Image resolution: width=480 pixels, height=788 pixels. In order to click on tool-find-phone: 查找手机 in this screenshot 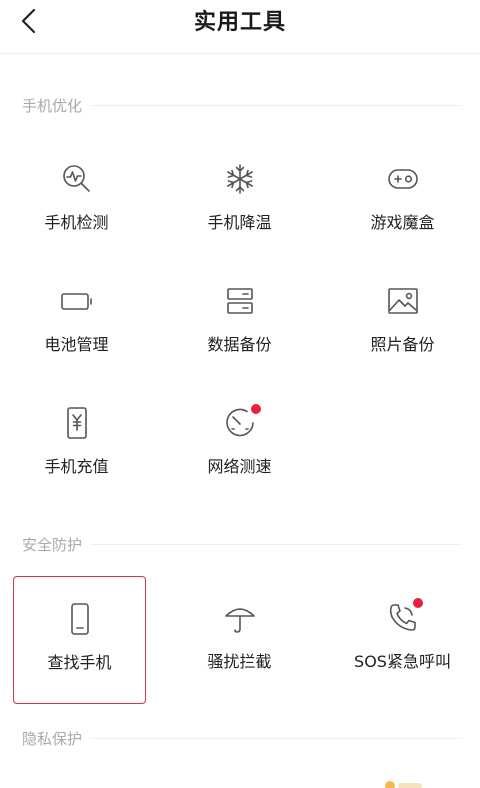, I will do `click(79, 640)`.